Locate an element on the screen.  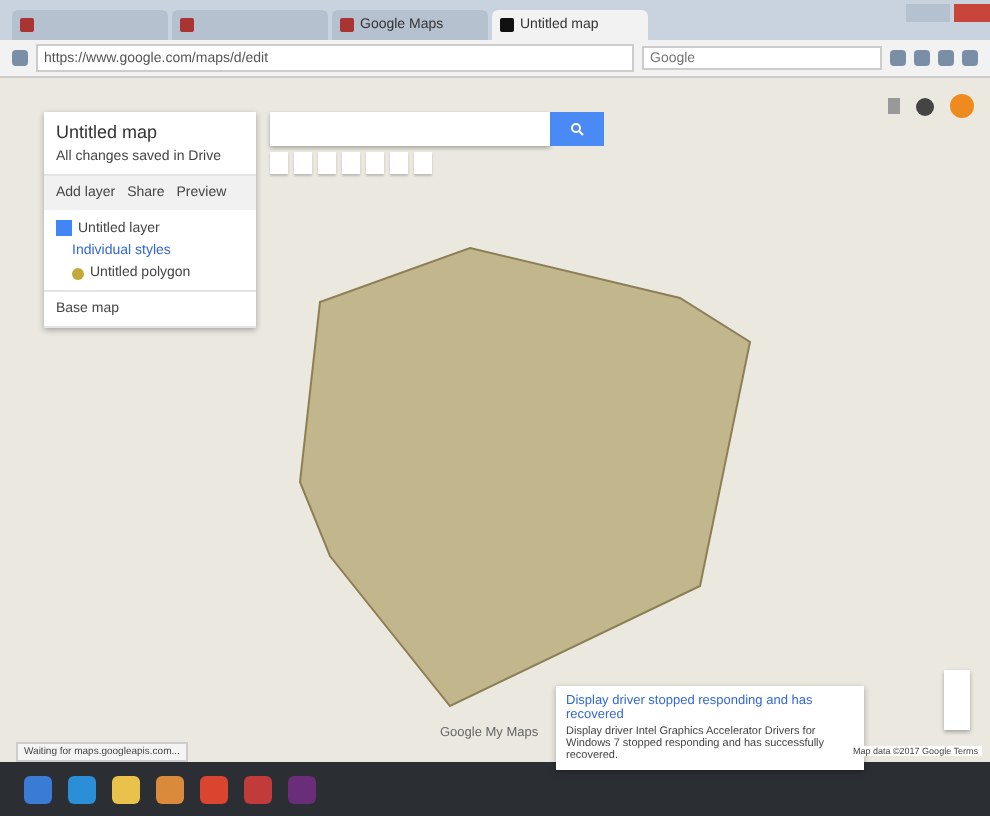
search-icon is located at coordinates (577, 129).